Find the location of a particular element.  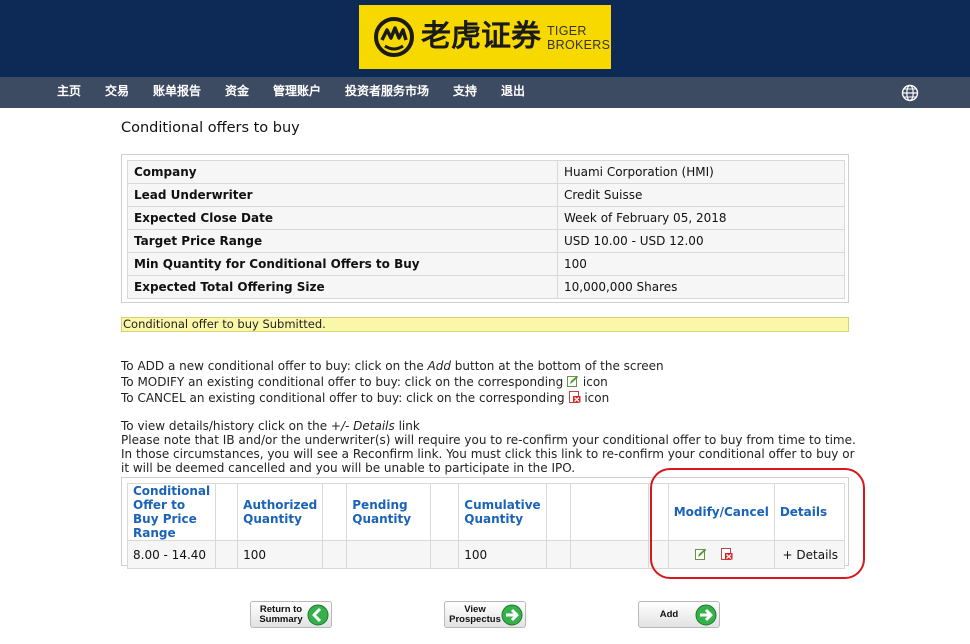

table-row: Lead Underwriter Credit Suisse is located at coordinates (486, 195).